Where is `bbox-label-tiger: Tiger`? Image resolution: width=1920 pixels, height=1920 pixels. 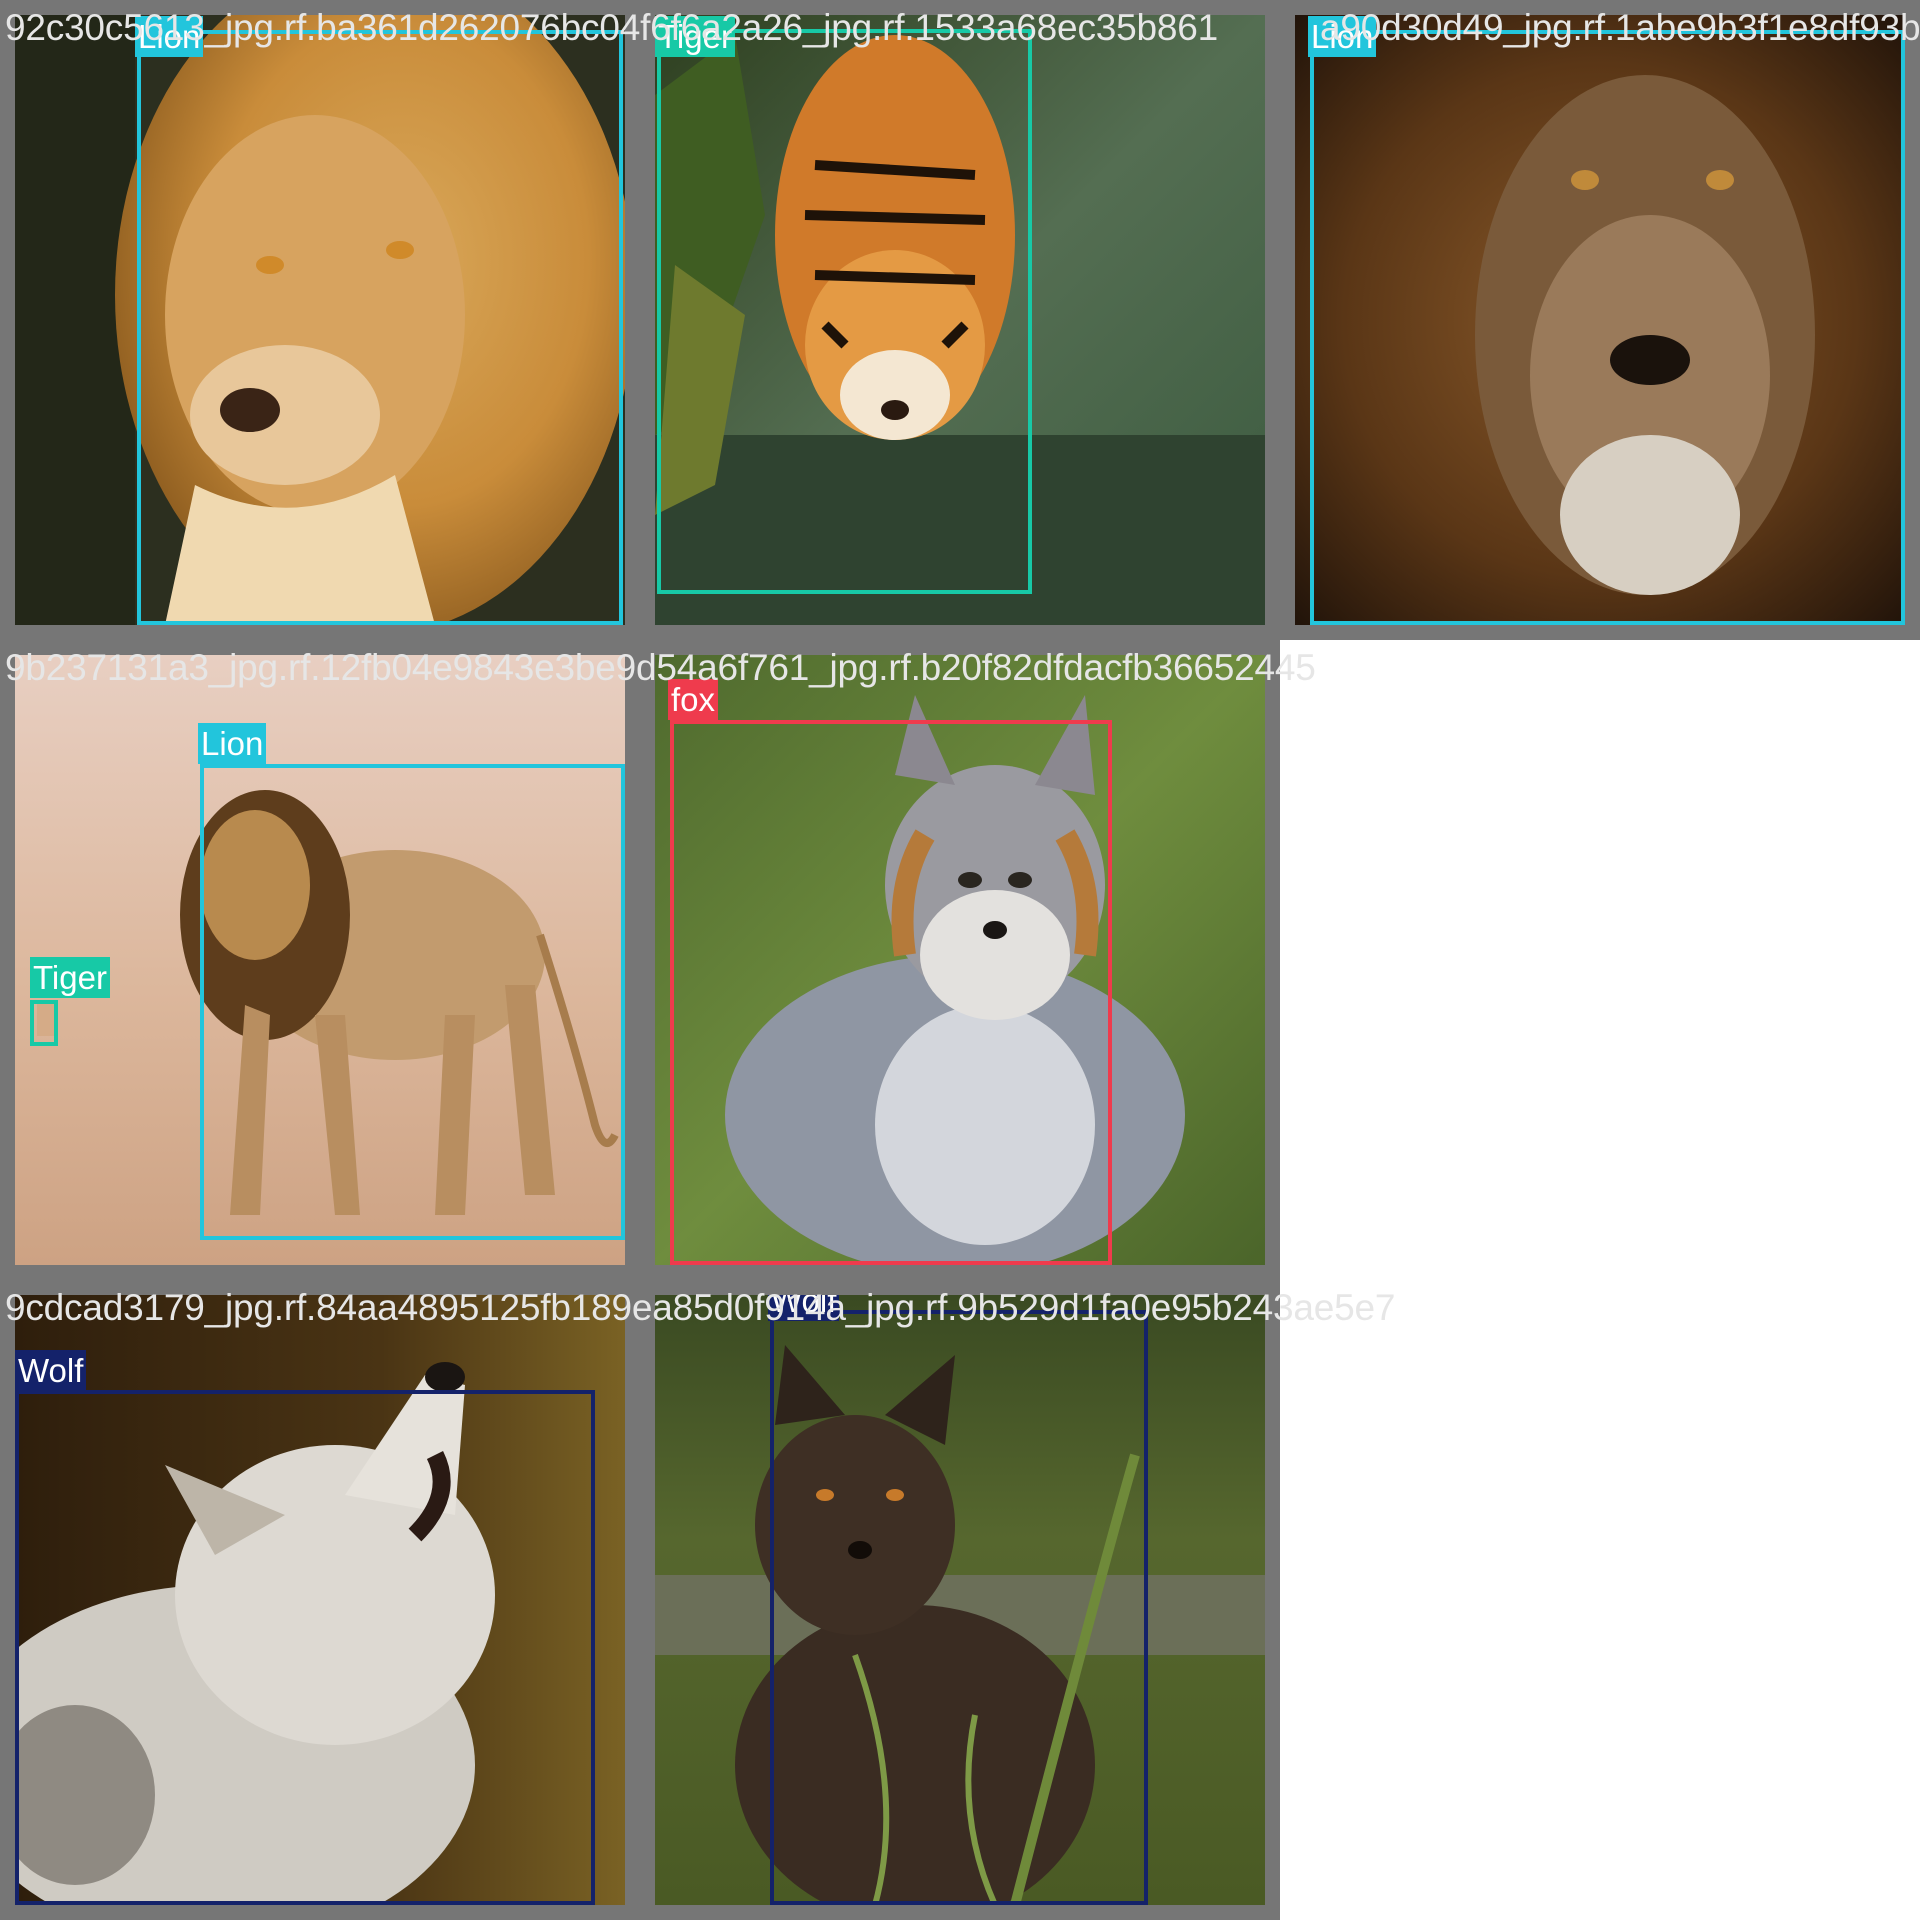
bbox-label-tiger: Tiger is located at coordinates (70, 977).